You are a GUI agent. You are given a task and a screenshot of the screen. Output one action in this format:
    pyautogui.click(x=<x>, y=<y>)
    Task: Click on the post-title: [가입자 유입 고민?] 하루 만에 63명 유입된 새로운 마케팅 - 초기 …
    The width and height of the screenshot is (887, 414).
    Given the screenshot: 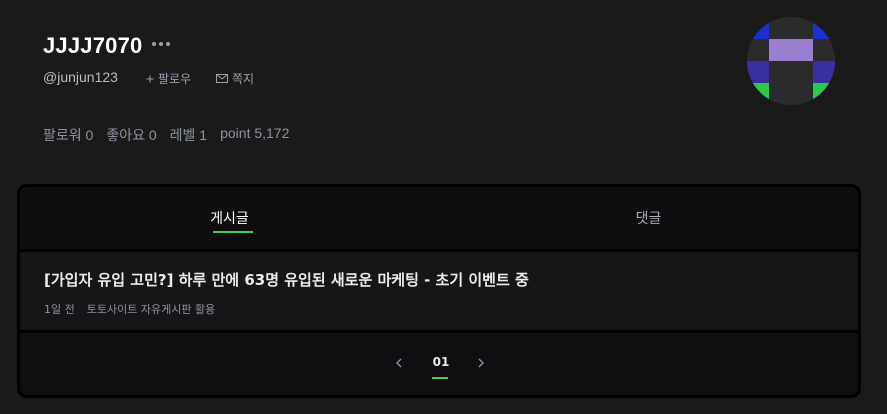 What is the action you would take?
    pyautogui.click(x=286, y=279)
    